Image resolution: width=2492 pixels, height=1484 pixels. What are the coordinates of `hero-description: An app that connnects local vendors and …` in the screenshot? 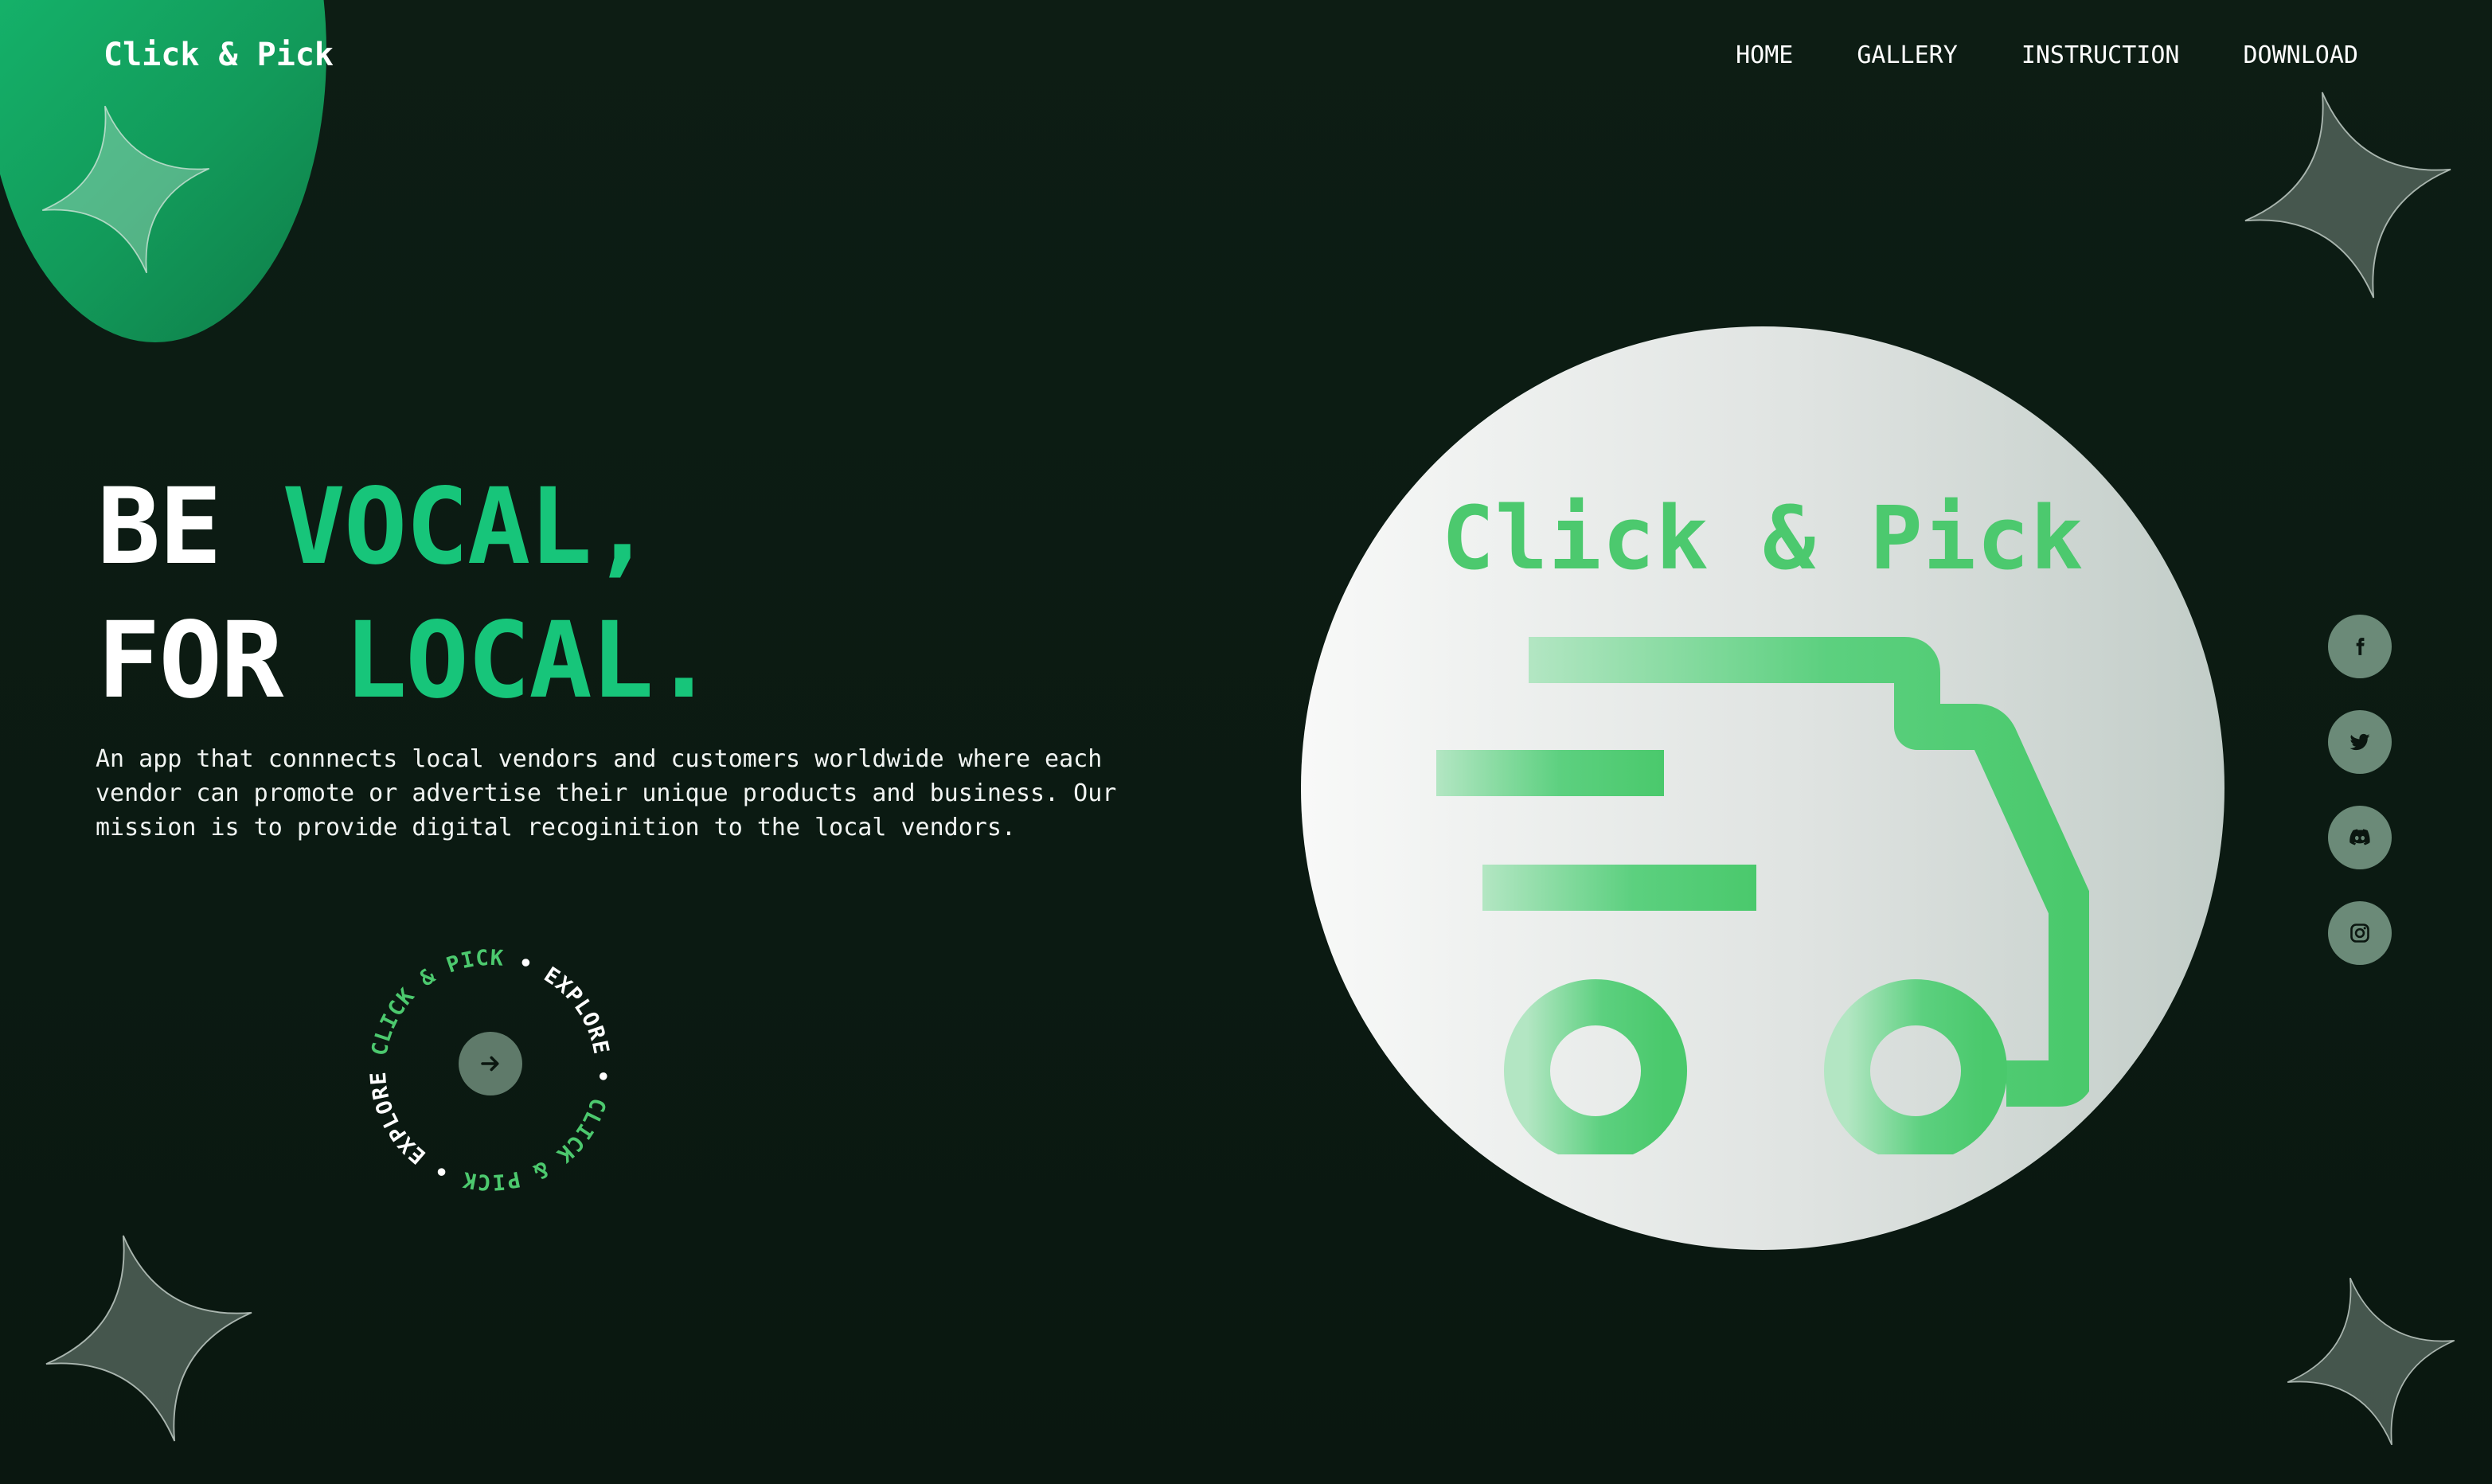 It's located at (606, 793).